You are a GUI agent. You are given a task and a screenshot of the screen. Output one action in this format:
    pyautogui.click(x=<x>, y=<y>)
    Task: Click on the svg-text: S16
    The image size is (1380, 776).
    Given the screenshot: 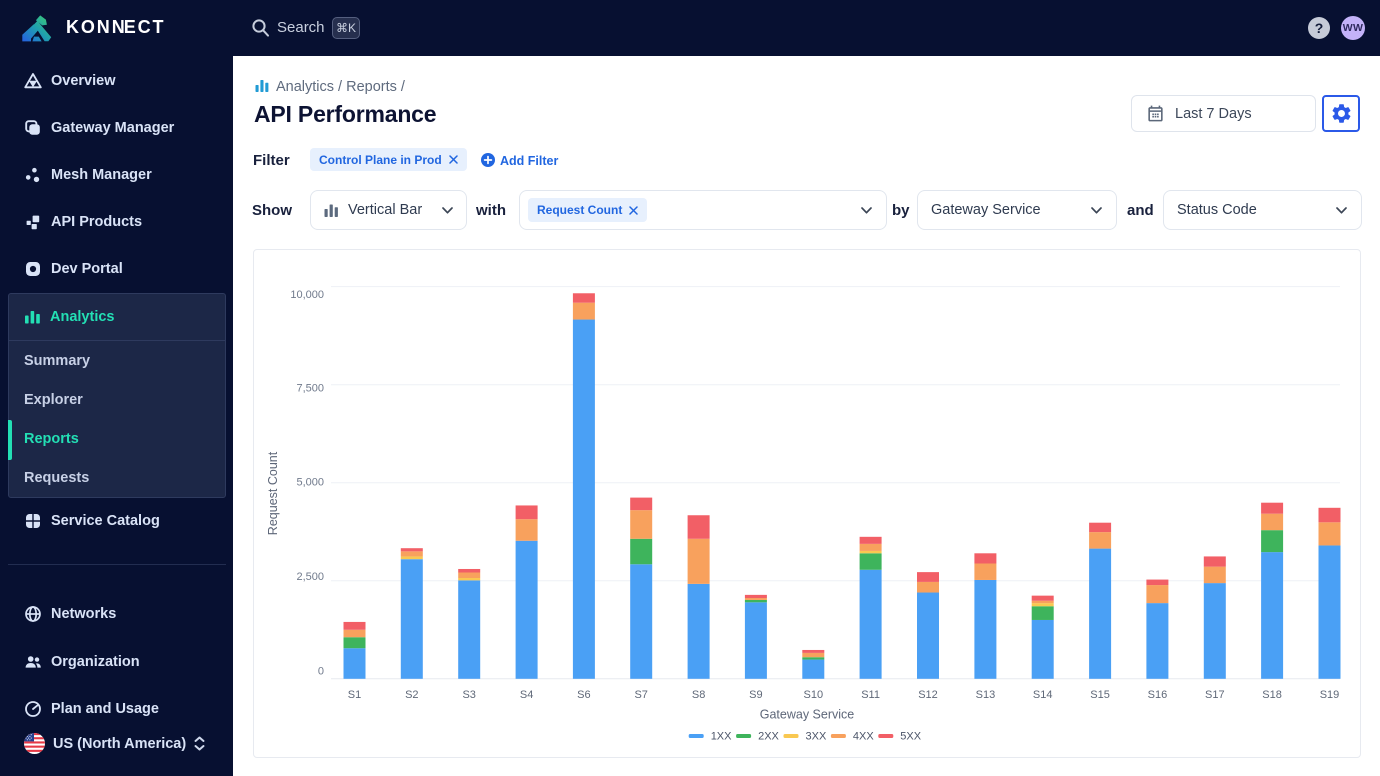 What is the action you would take?
    pyautogui.click(x=1158, y=695)
    